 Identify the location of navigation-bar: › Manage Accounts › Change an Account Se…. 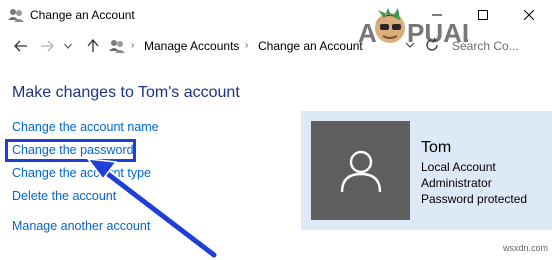
(276, 46).